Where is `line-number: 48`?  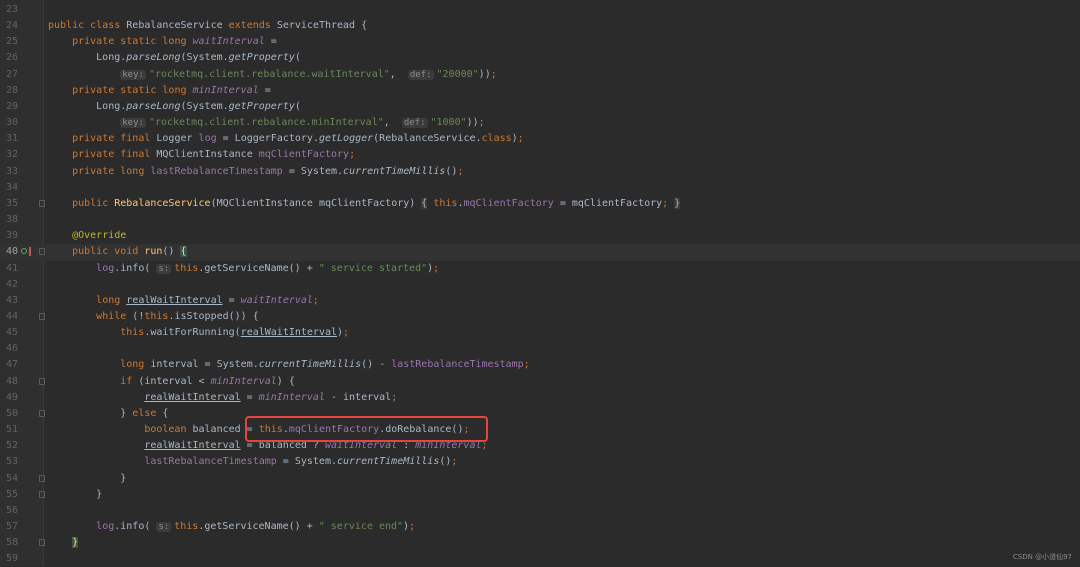
line-number: 48 is located at coordinates (16, 382).